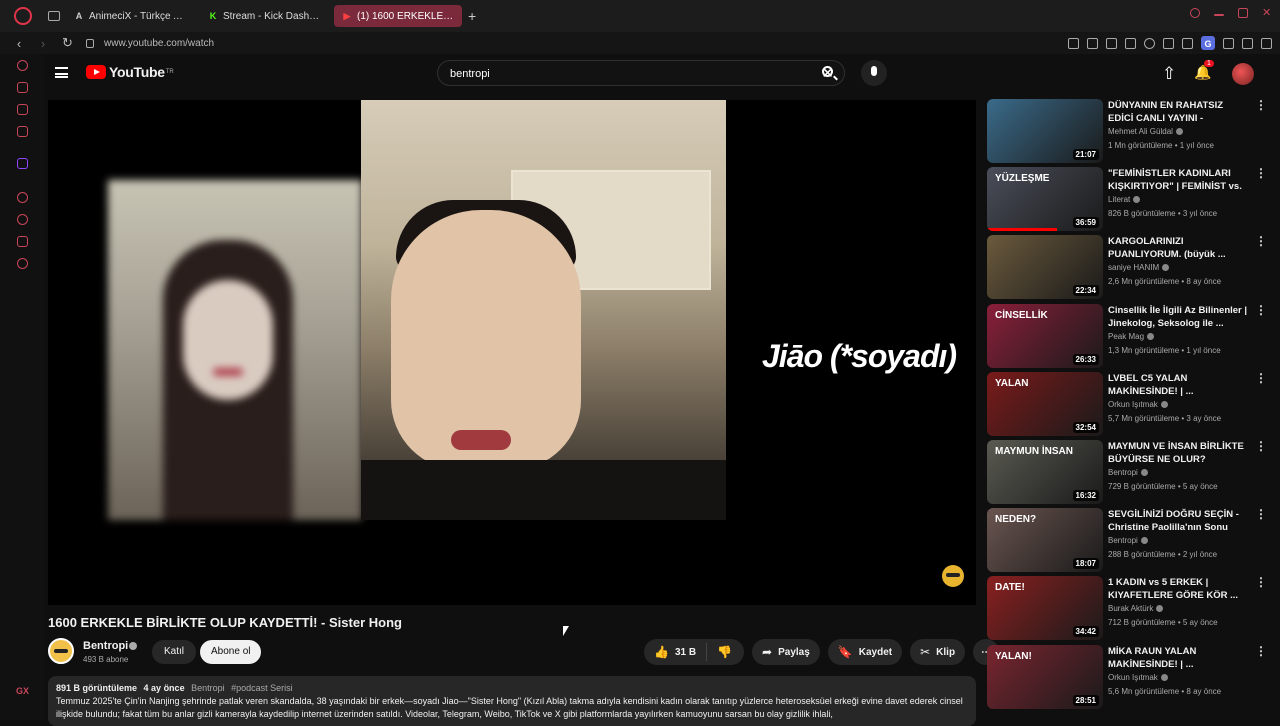 Image resolution: width=1280 pixels, height=726 pixels. Describe the element at coordinates (685, 652) in the screenshot. I see `like-count: 31 B` at that location.